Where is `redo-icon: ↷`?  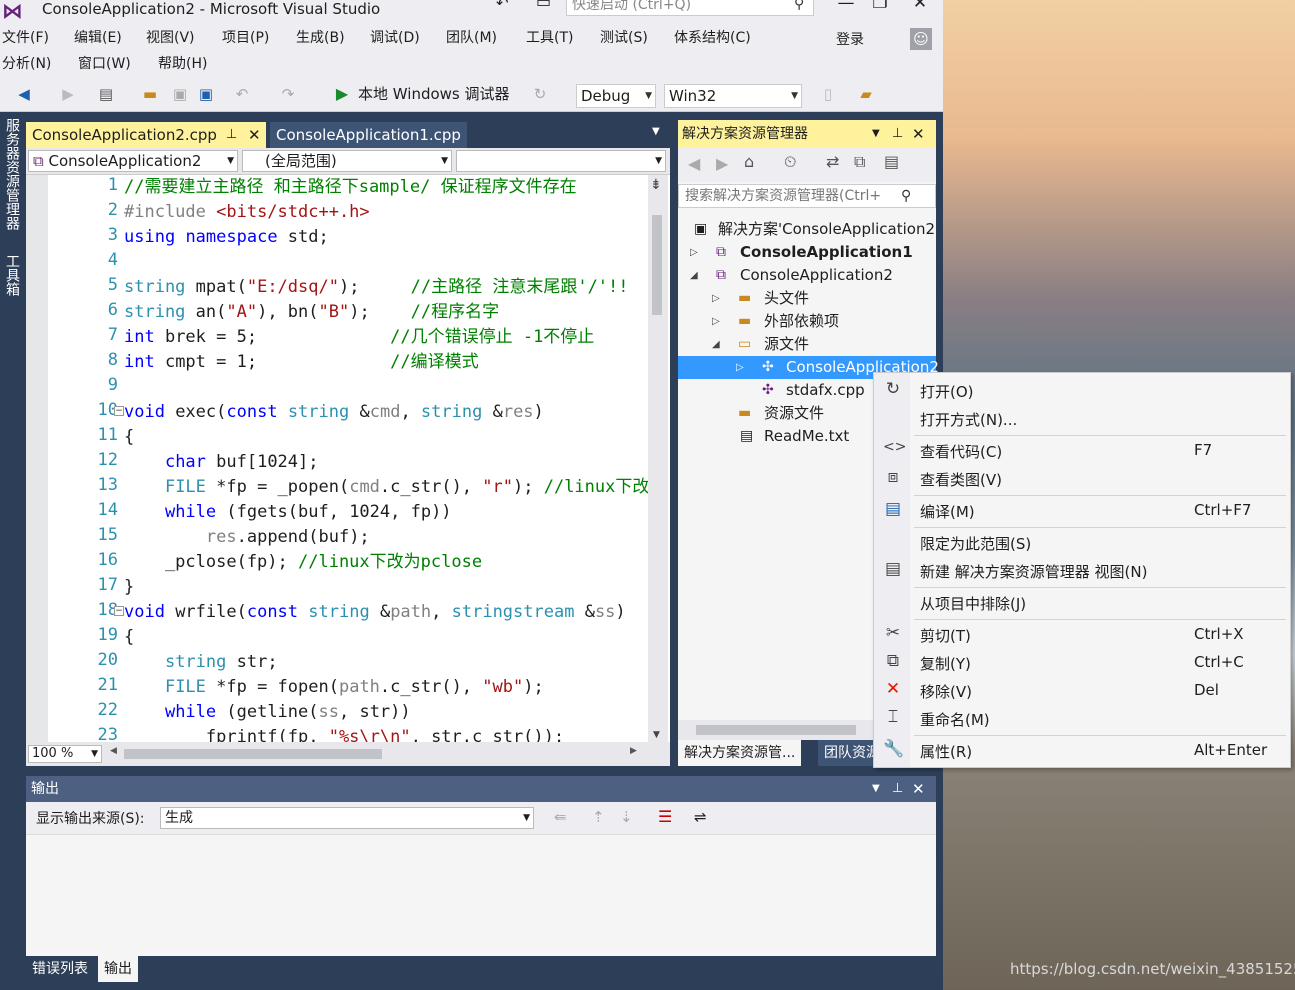 redo-icon: ↷ is located at coordinates (288, 95).